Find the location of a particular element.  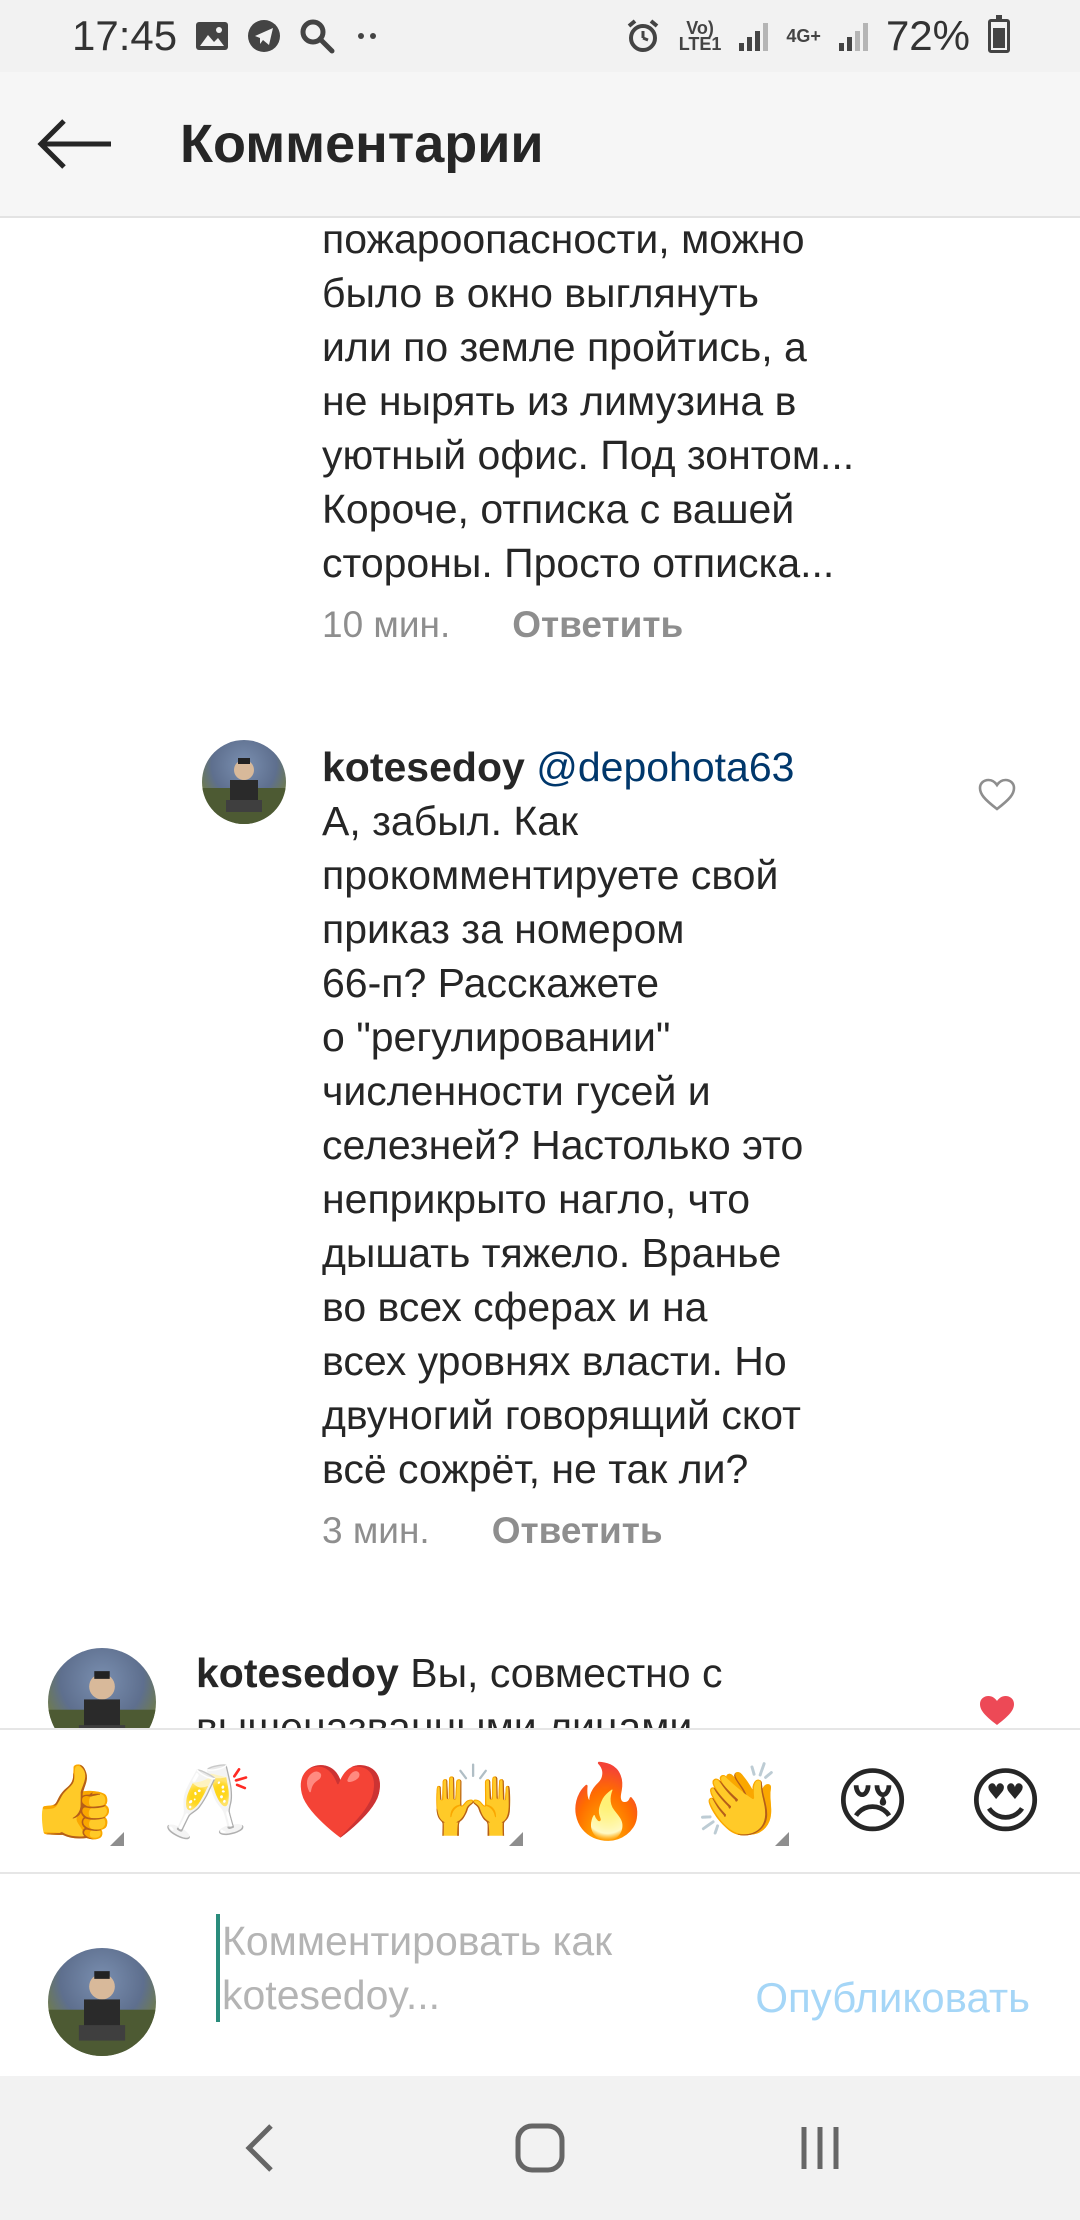

volte-indicator: Vo) LTE1 is located at coordinates (700, 36).